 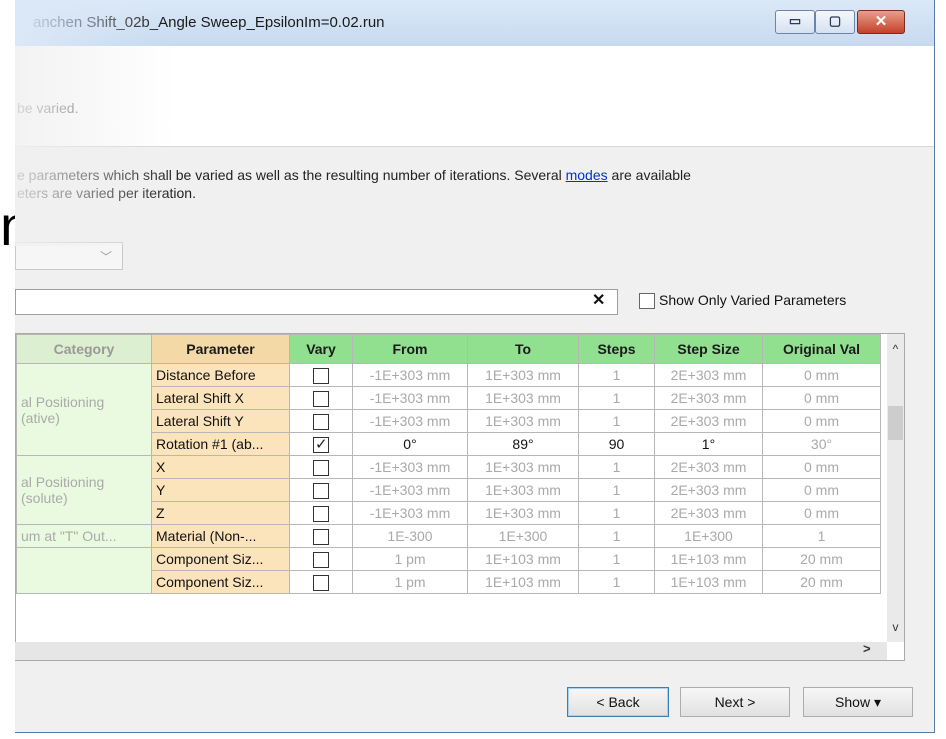 What do you see at coordinates (410, 536) in the screenshot?
I see `from-cell: 1E-300` at bounding box center [410, 536].